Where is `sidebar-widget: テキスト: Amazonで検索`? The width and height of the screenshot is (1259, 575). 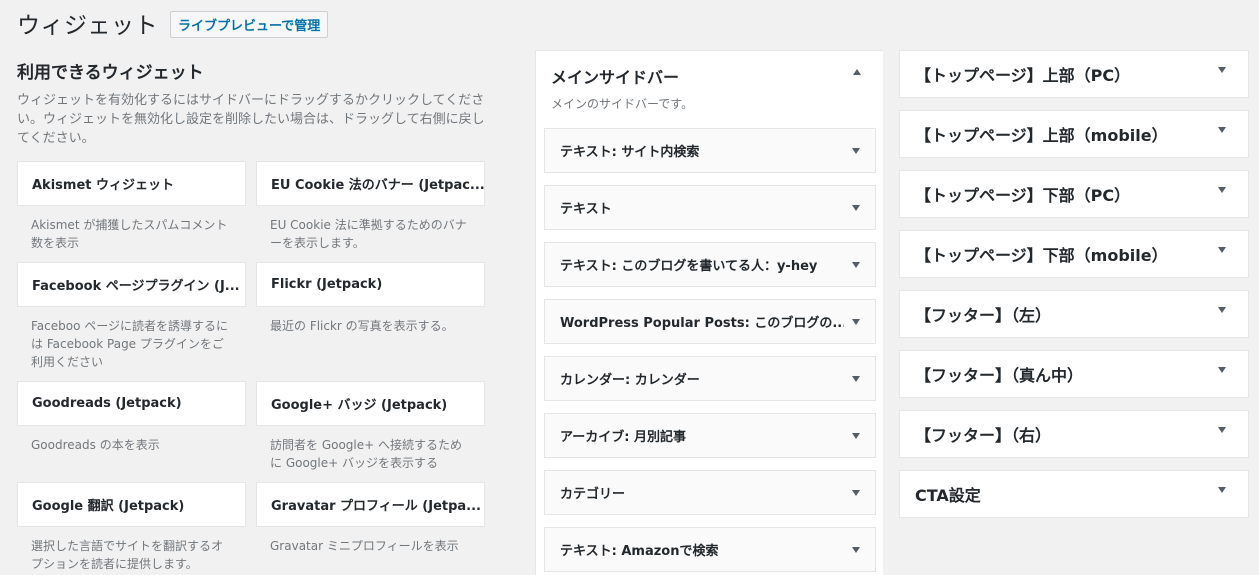 sidebar-widget: テキスト: Amazonで検索 is located at coordinates (710, 549).